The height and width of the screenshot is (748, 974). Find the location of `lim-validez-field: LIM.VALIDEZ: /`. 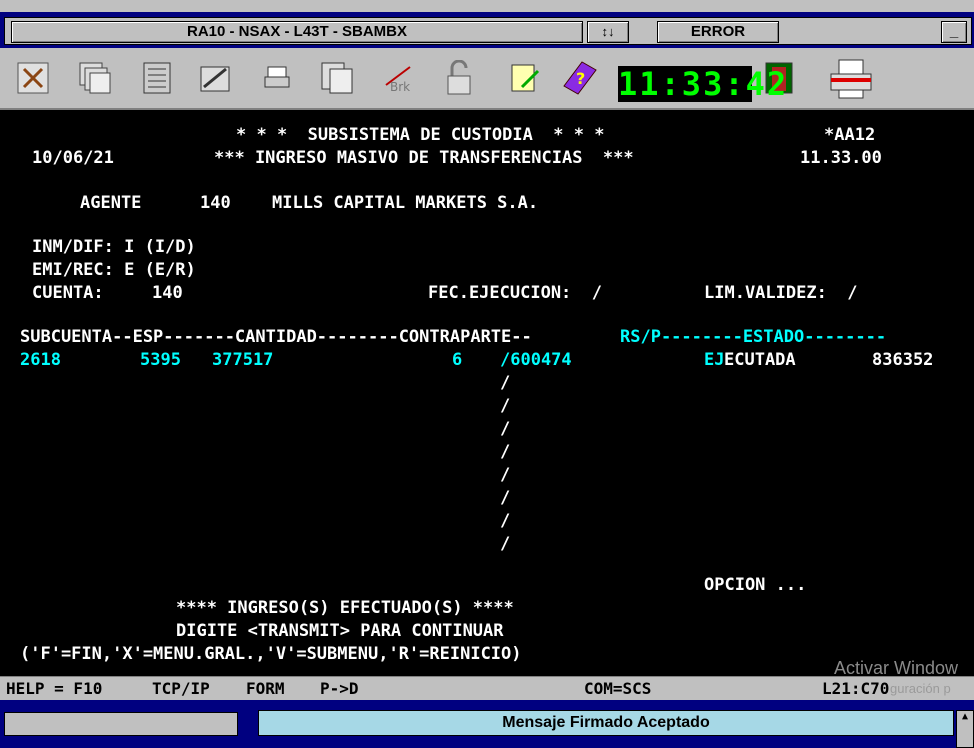

lim-validez-field: LIM.VALIDEZ: / is located at coordinates (781, 293).